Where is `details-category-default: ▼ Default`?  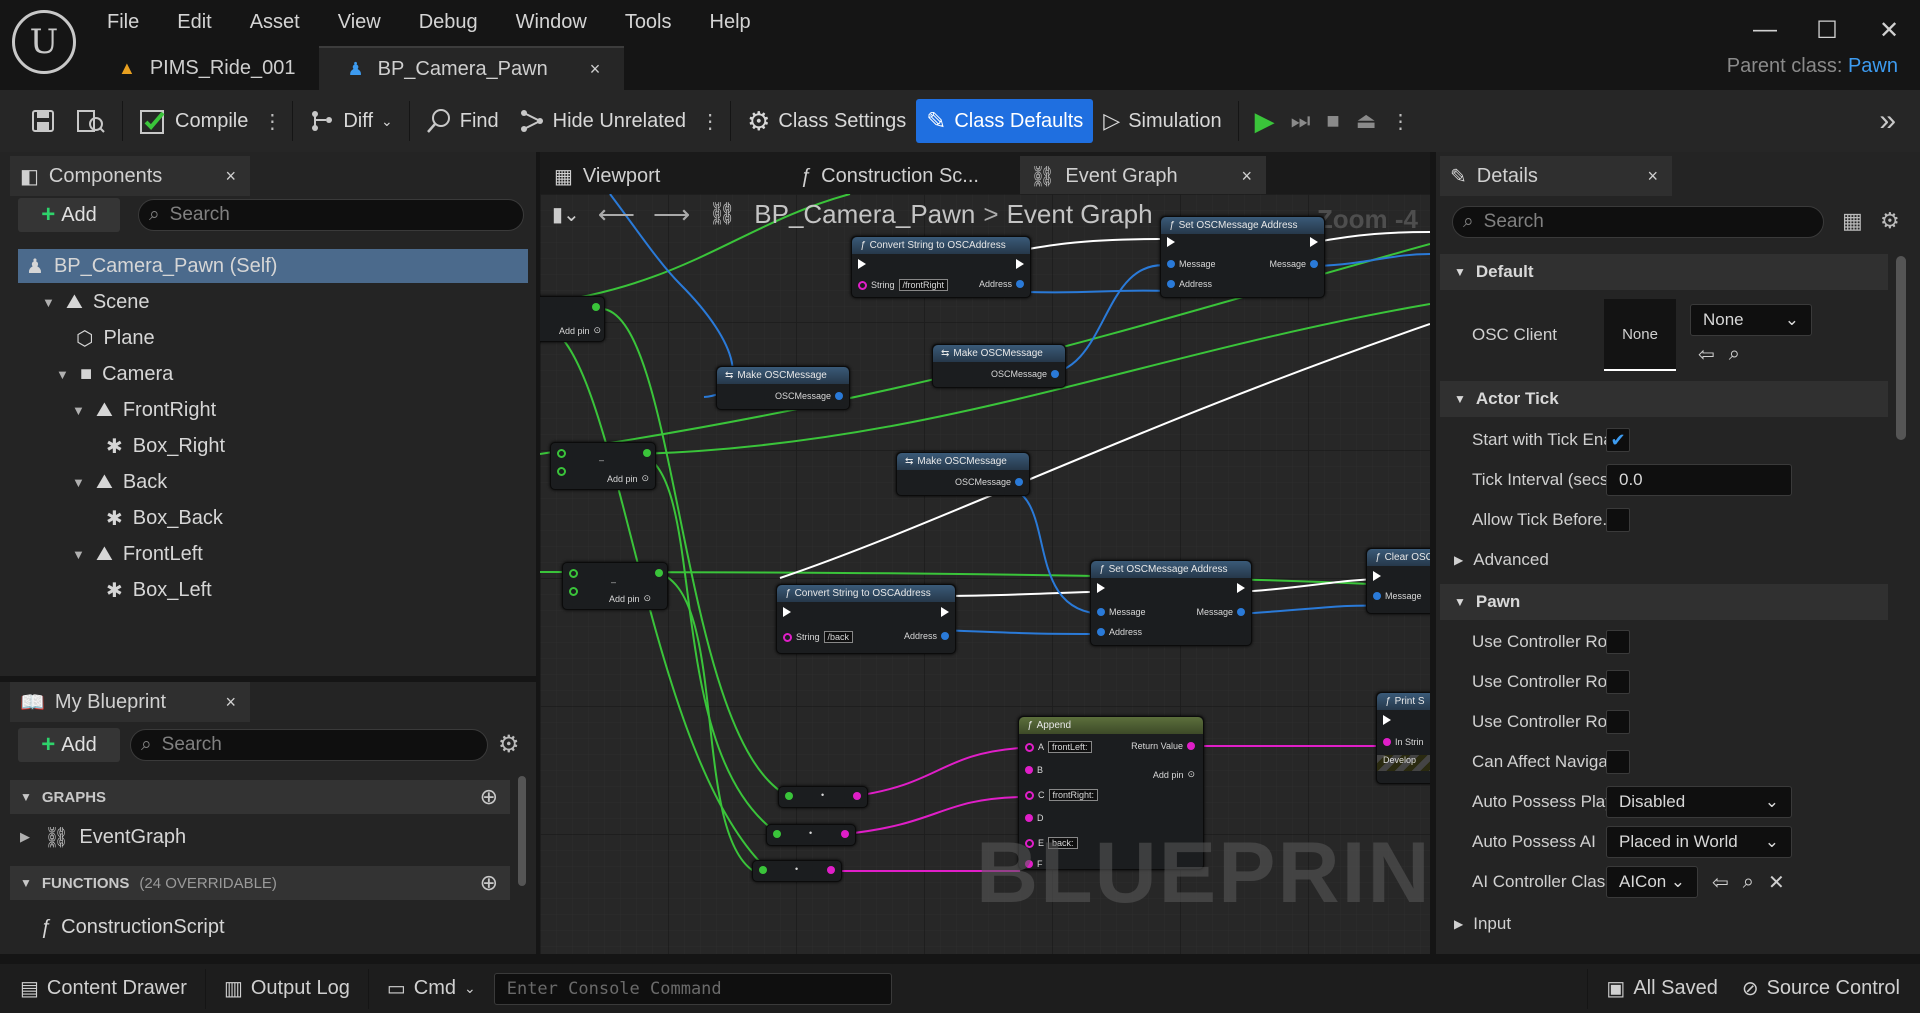 details-category-default: ▼ Default is located at coordinates (1664, 272).